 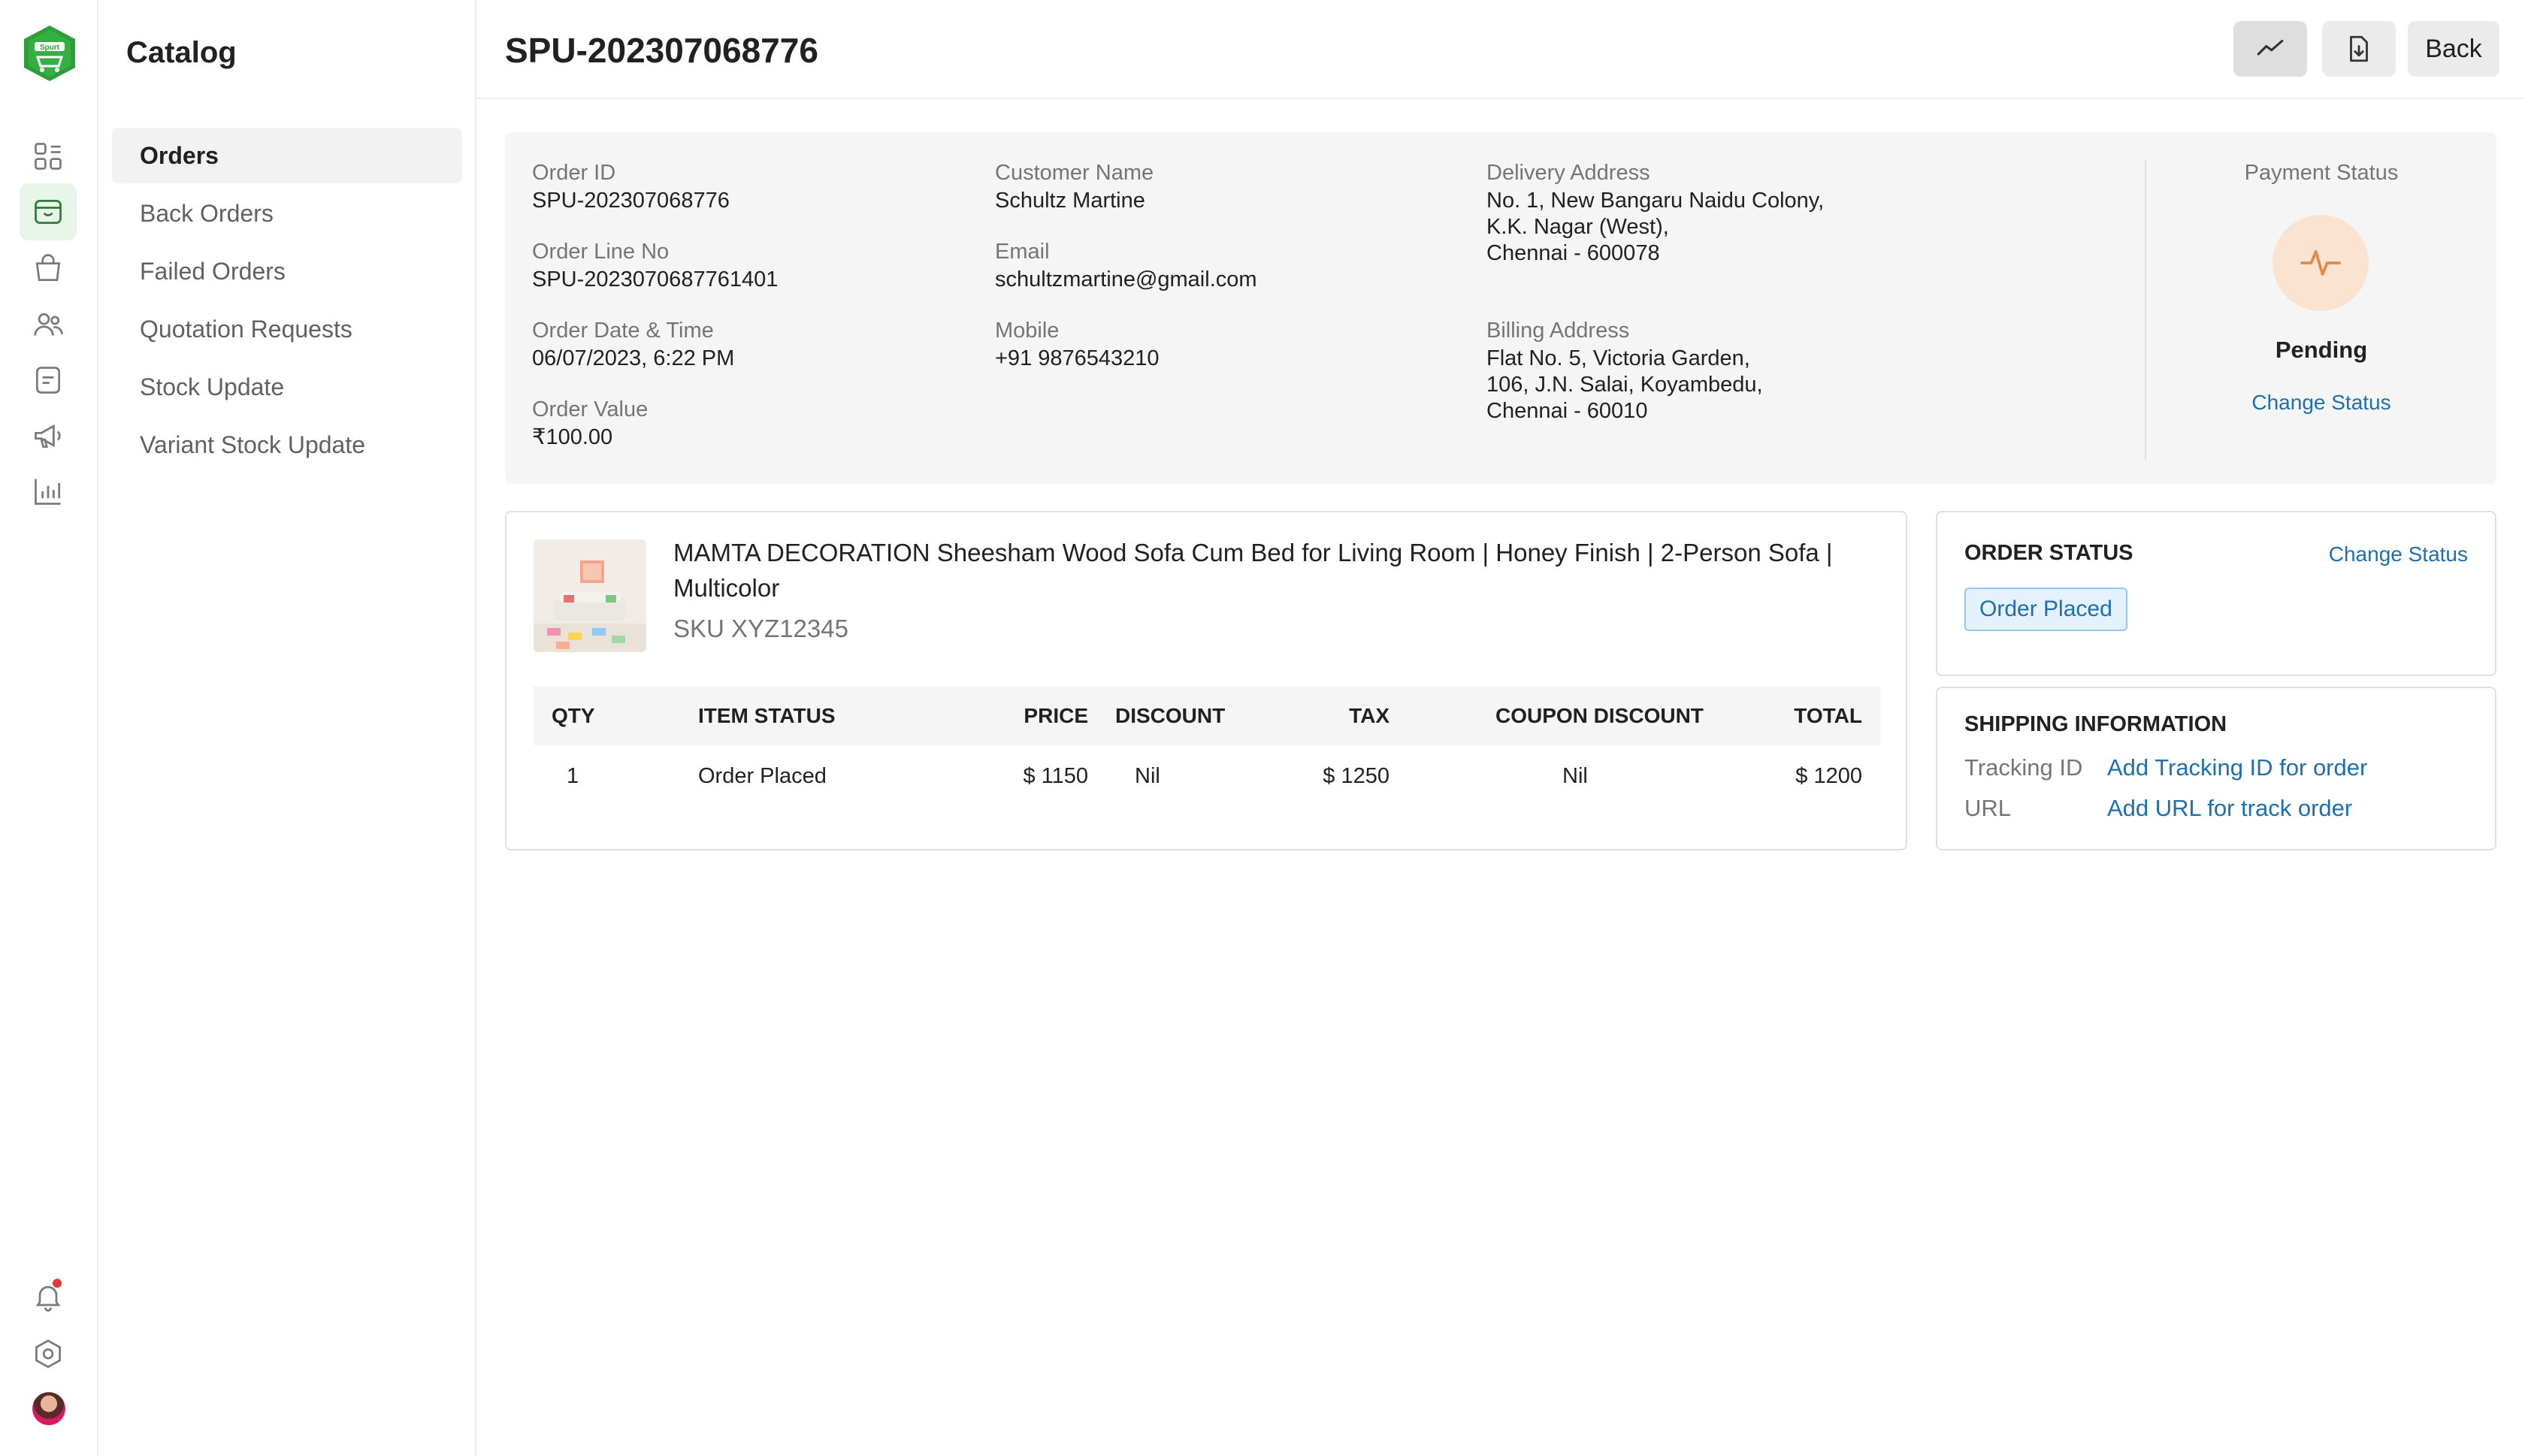 I want to click on users-icon, so click(x=48, y=324).